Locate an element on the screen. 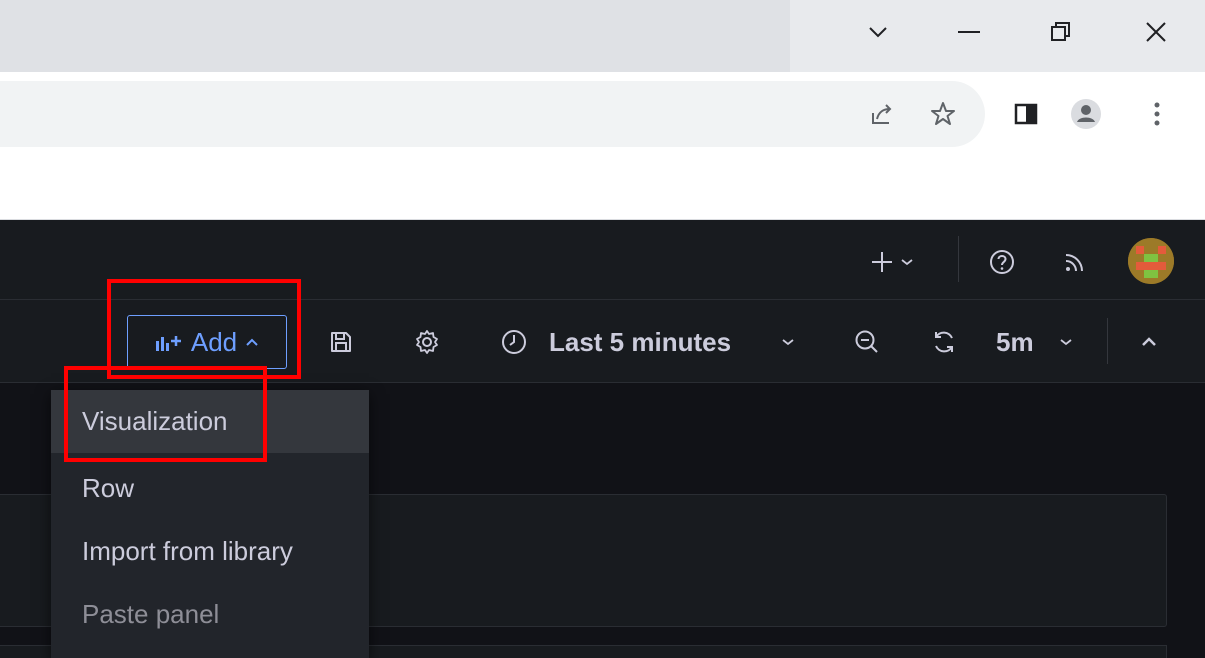 The width and height of the screenshot is (1205, 658). side-panel-icon is located at coordinates (1026, 114).